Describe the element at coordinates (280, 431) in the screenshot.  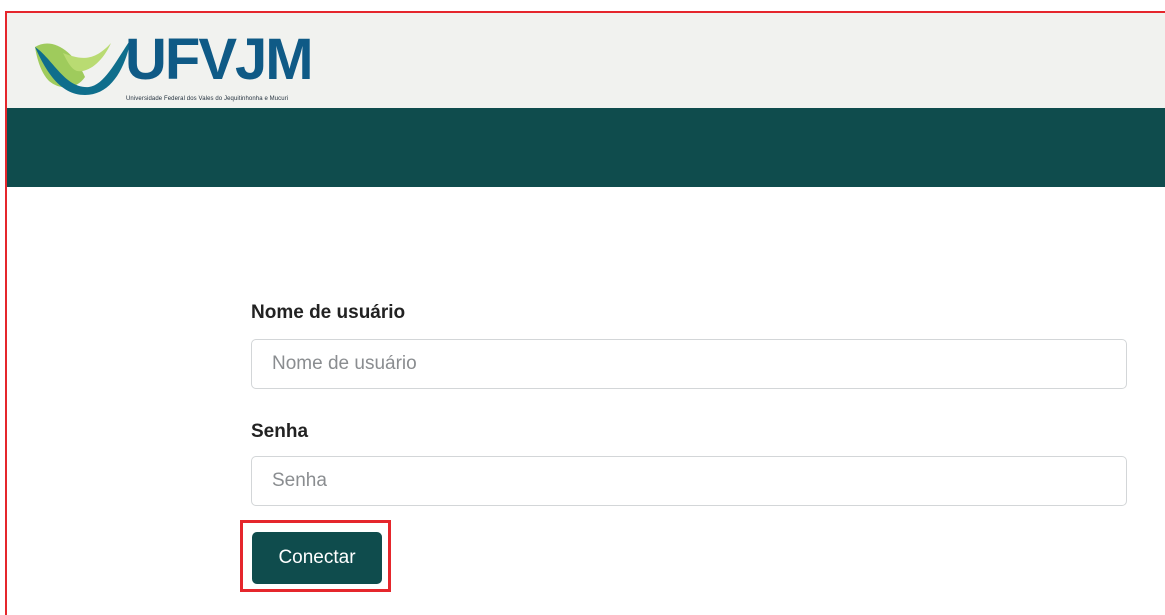
I see `password-label: Senha` at that location.